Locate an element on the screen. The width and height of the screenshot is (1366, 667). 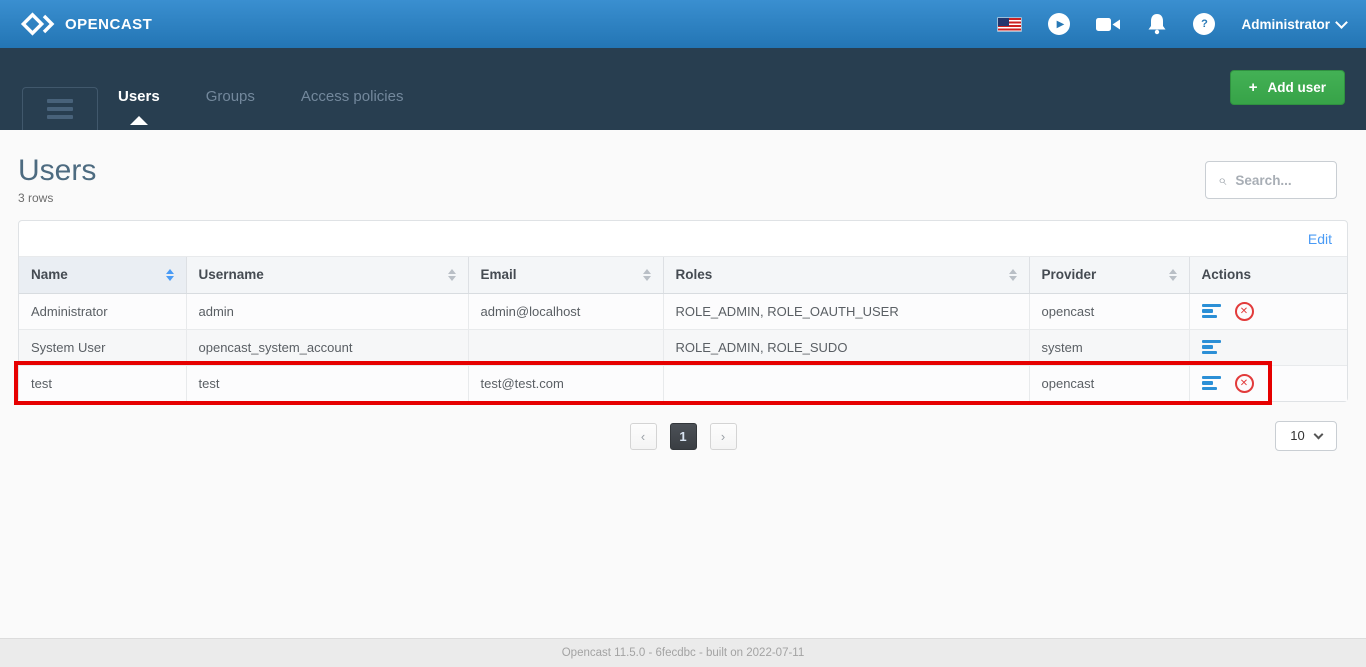
search-icon: ⌕ is located at coordinates (1222, 180).